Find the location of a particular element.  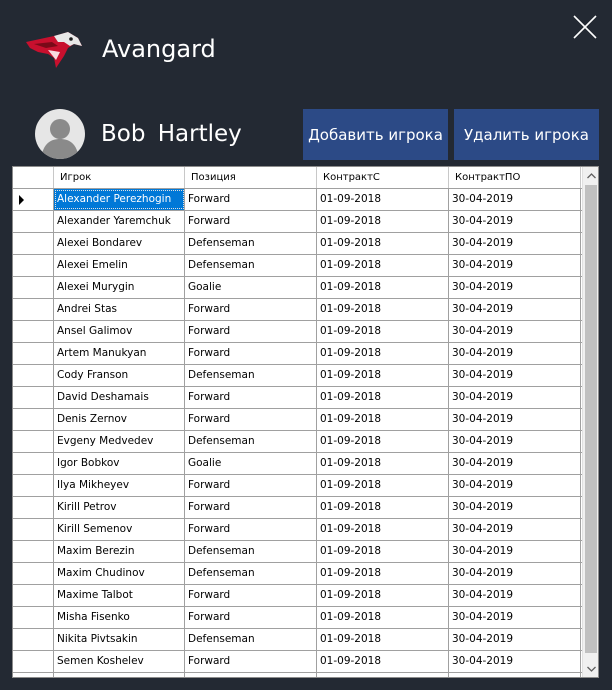

cell-player: David Deshamais is located at coordinates (119, 397).